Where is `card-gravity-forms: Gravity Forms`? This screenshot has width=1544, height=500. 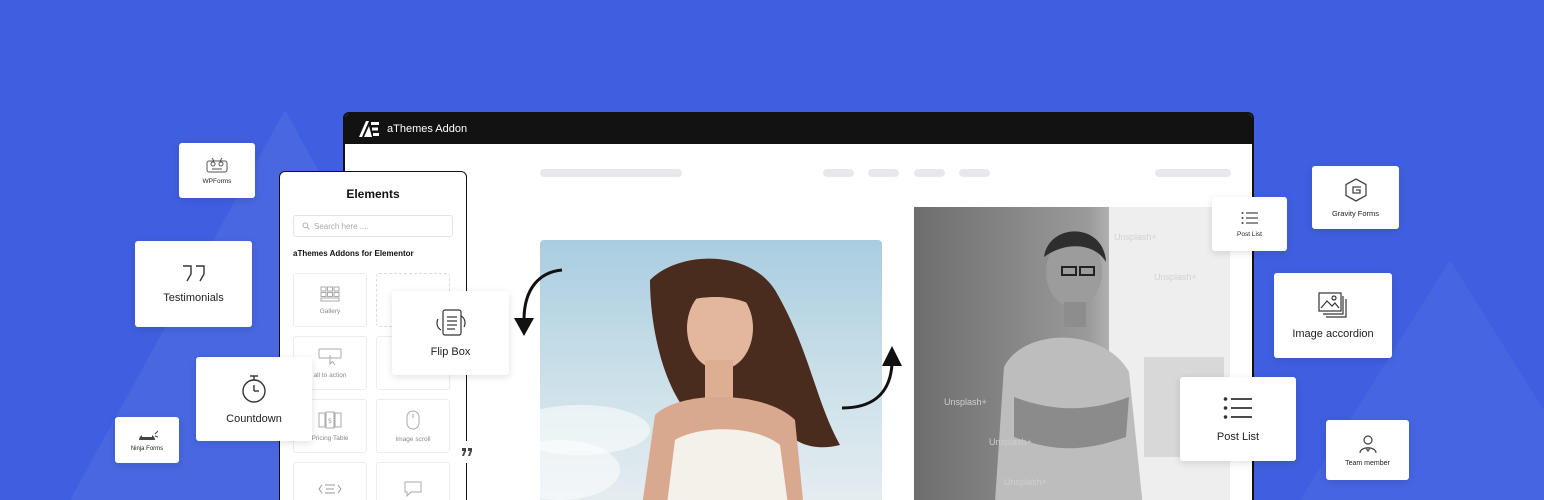 card-gravity-forms: Gravity Forms is located at coordinates (1355, 197).